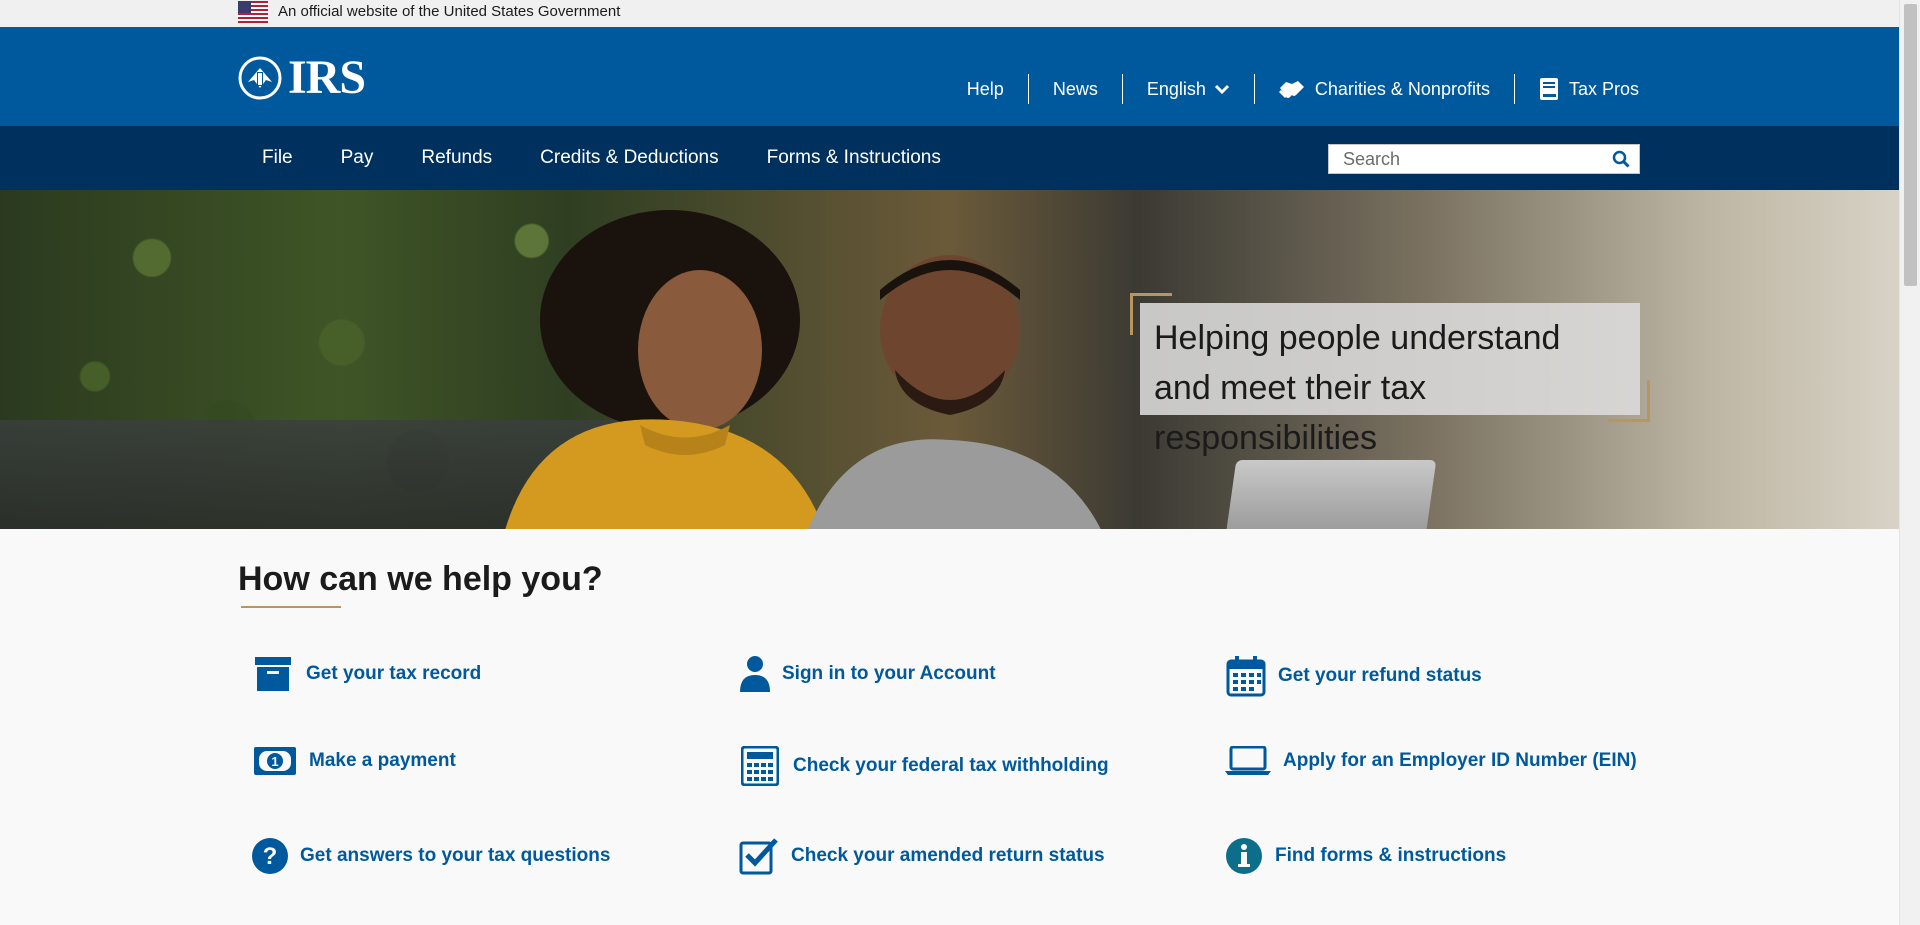 The width and height of the screenshot is (1920, 925). What do you see at coordinates (759, 856) in the screenshot?
I see `checkbox-icon` at bounding box center [759, 856].